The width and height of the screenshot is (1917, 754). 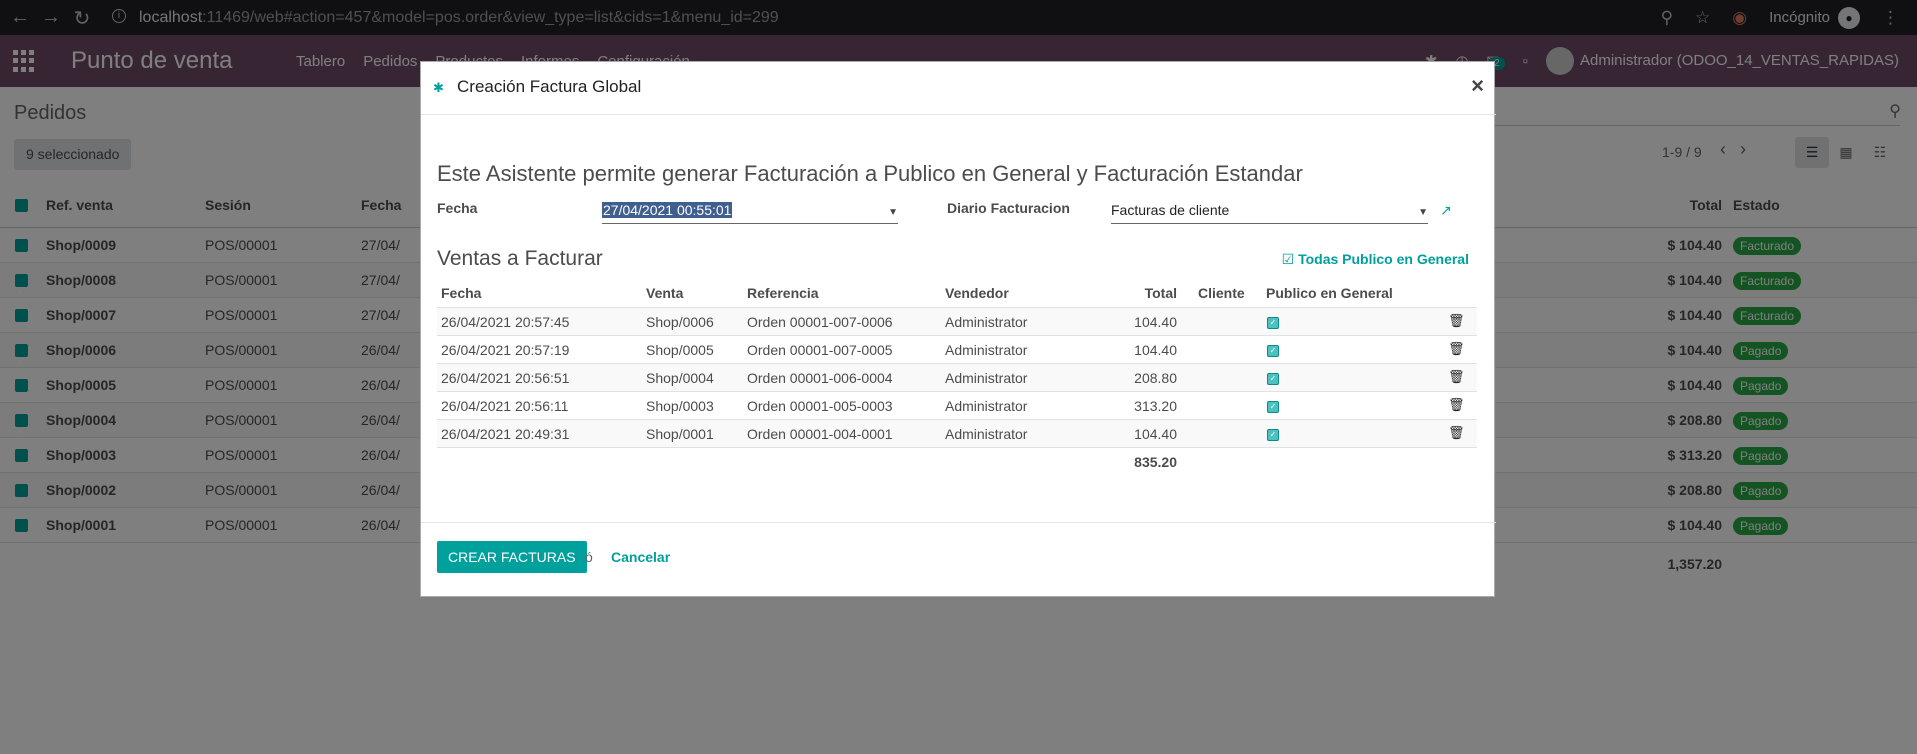 What do you see at coordinates (680, 406) in the screenshot?
I see `cell-venta: Shop/0003` at bounding box center [680, 406].